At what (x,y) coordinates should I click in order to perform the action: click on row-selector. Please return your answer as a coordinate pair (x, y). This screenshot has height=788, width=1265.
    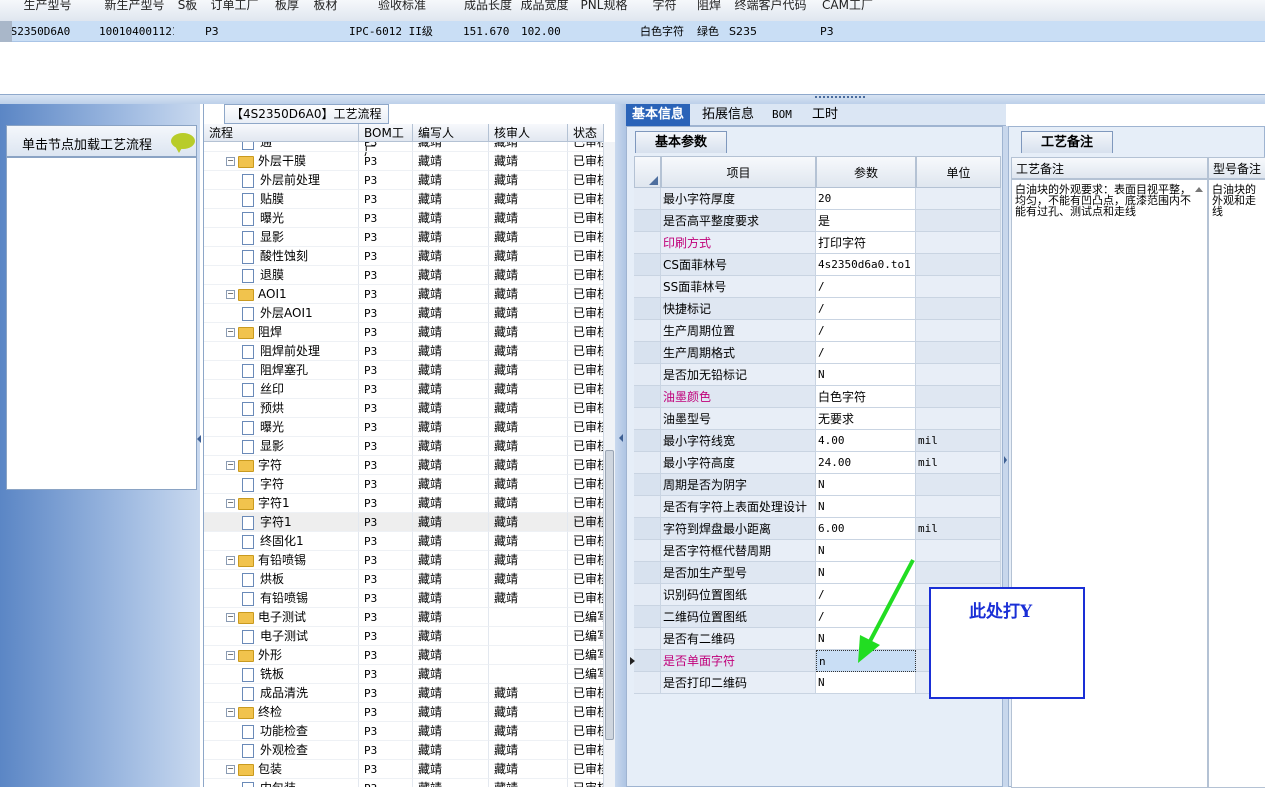
    Looking at the image, I should click on (6, 31).